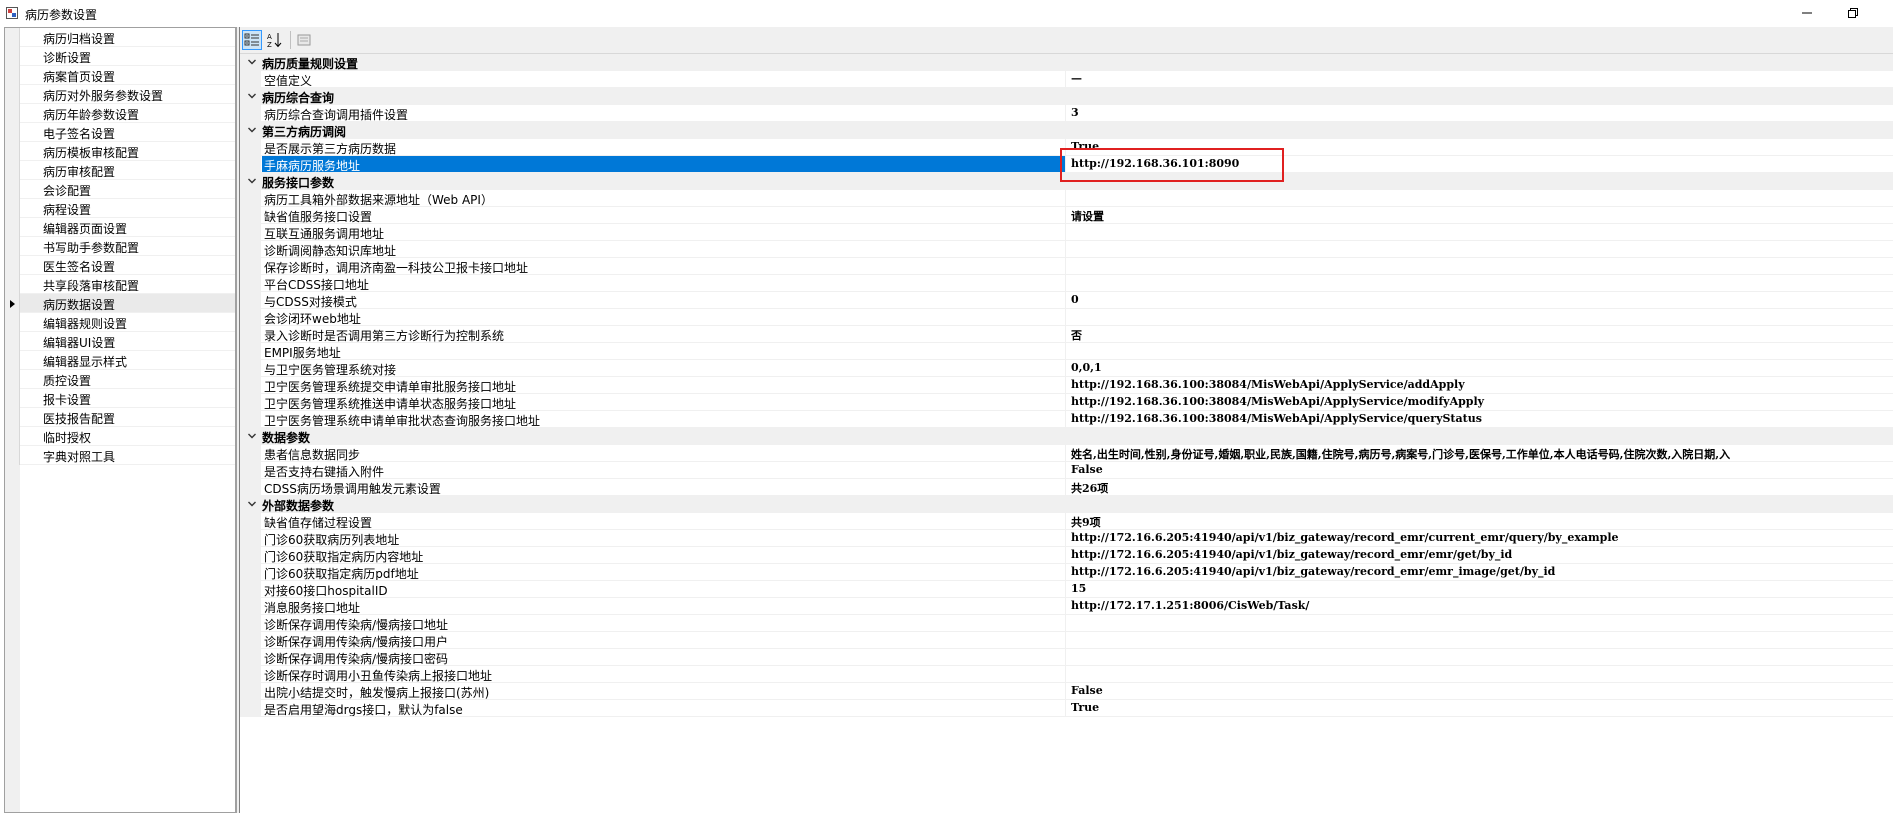  I want to click on property-category-row: 第三方病历调阅, so click(1066, 130).